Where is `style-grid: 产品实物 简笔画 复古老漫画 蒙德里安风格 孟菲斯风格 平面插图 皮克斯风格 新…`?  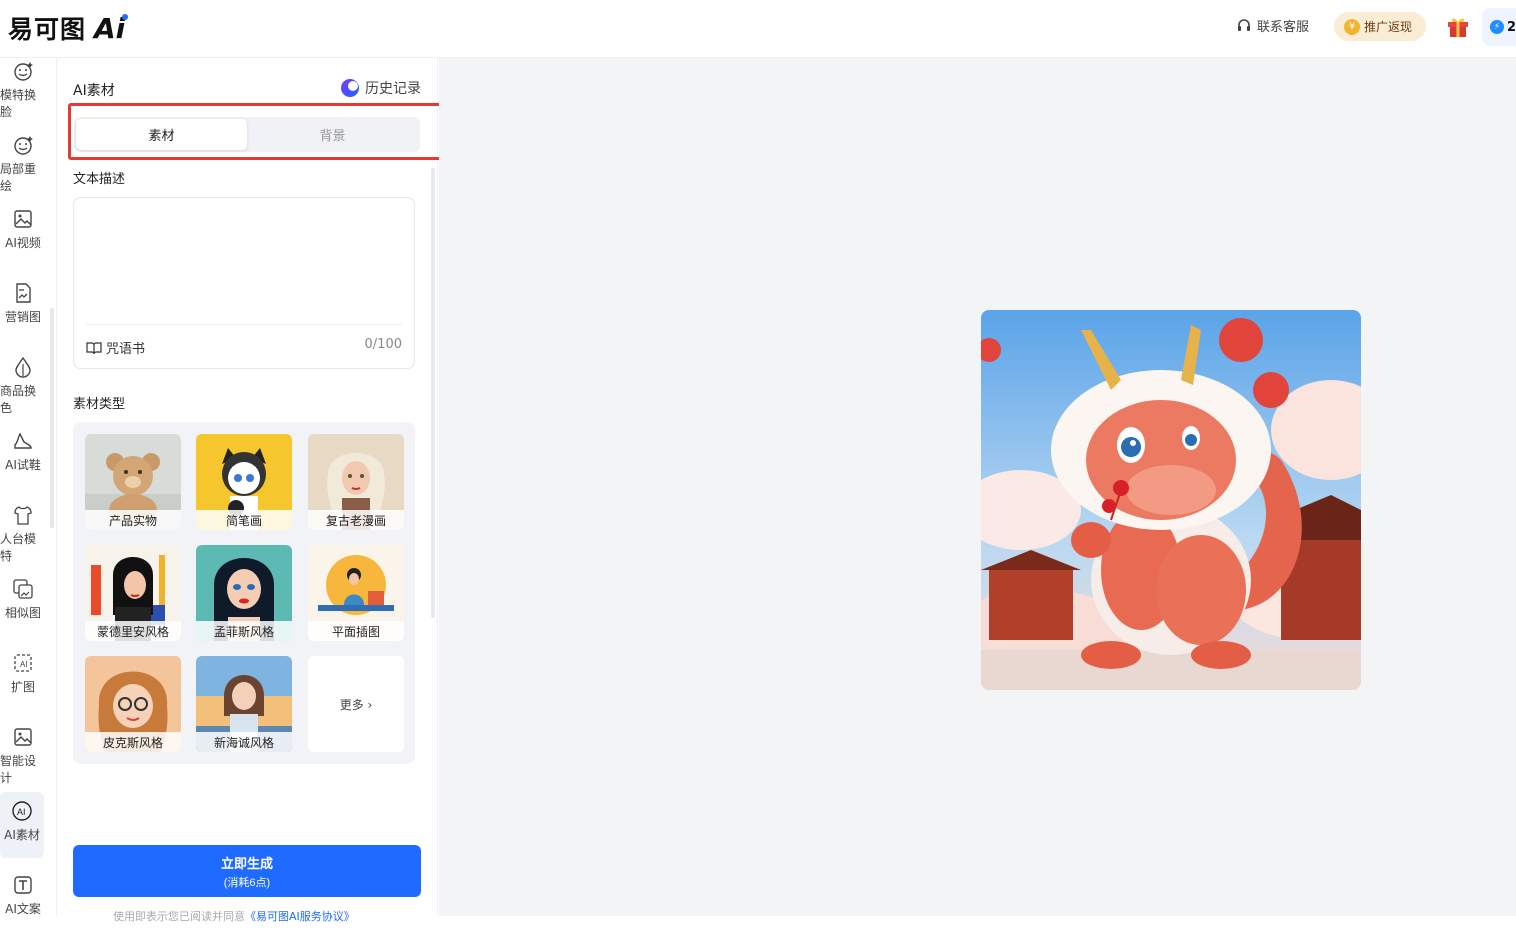
style-grid: 产品实物 简笔画 复古老漫画 蒙德里安风格 孟菲斯风格 平面插图 皮克斯风格 新… is located at coordinates (244, 593).